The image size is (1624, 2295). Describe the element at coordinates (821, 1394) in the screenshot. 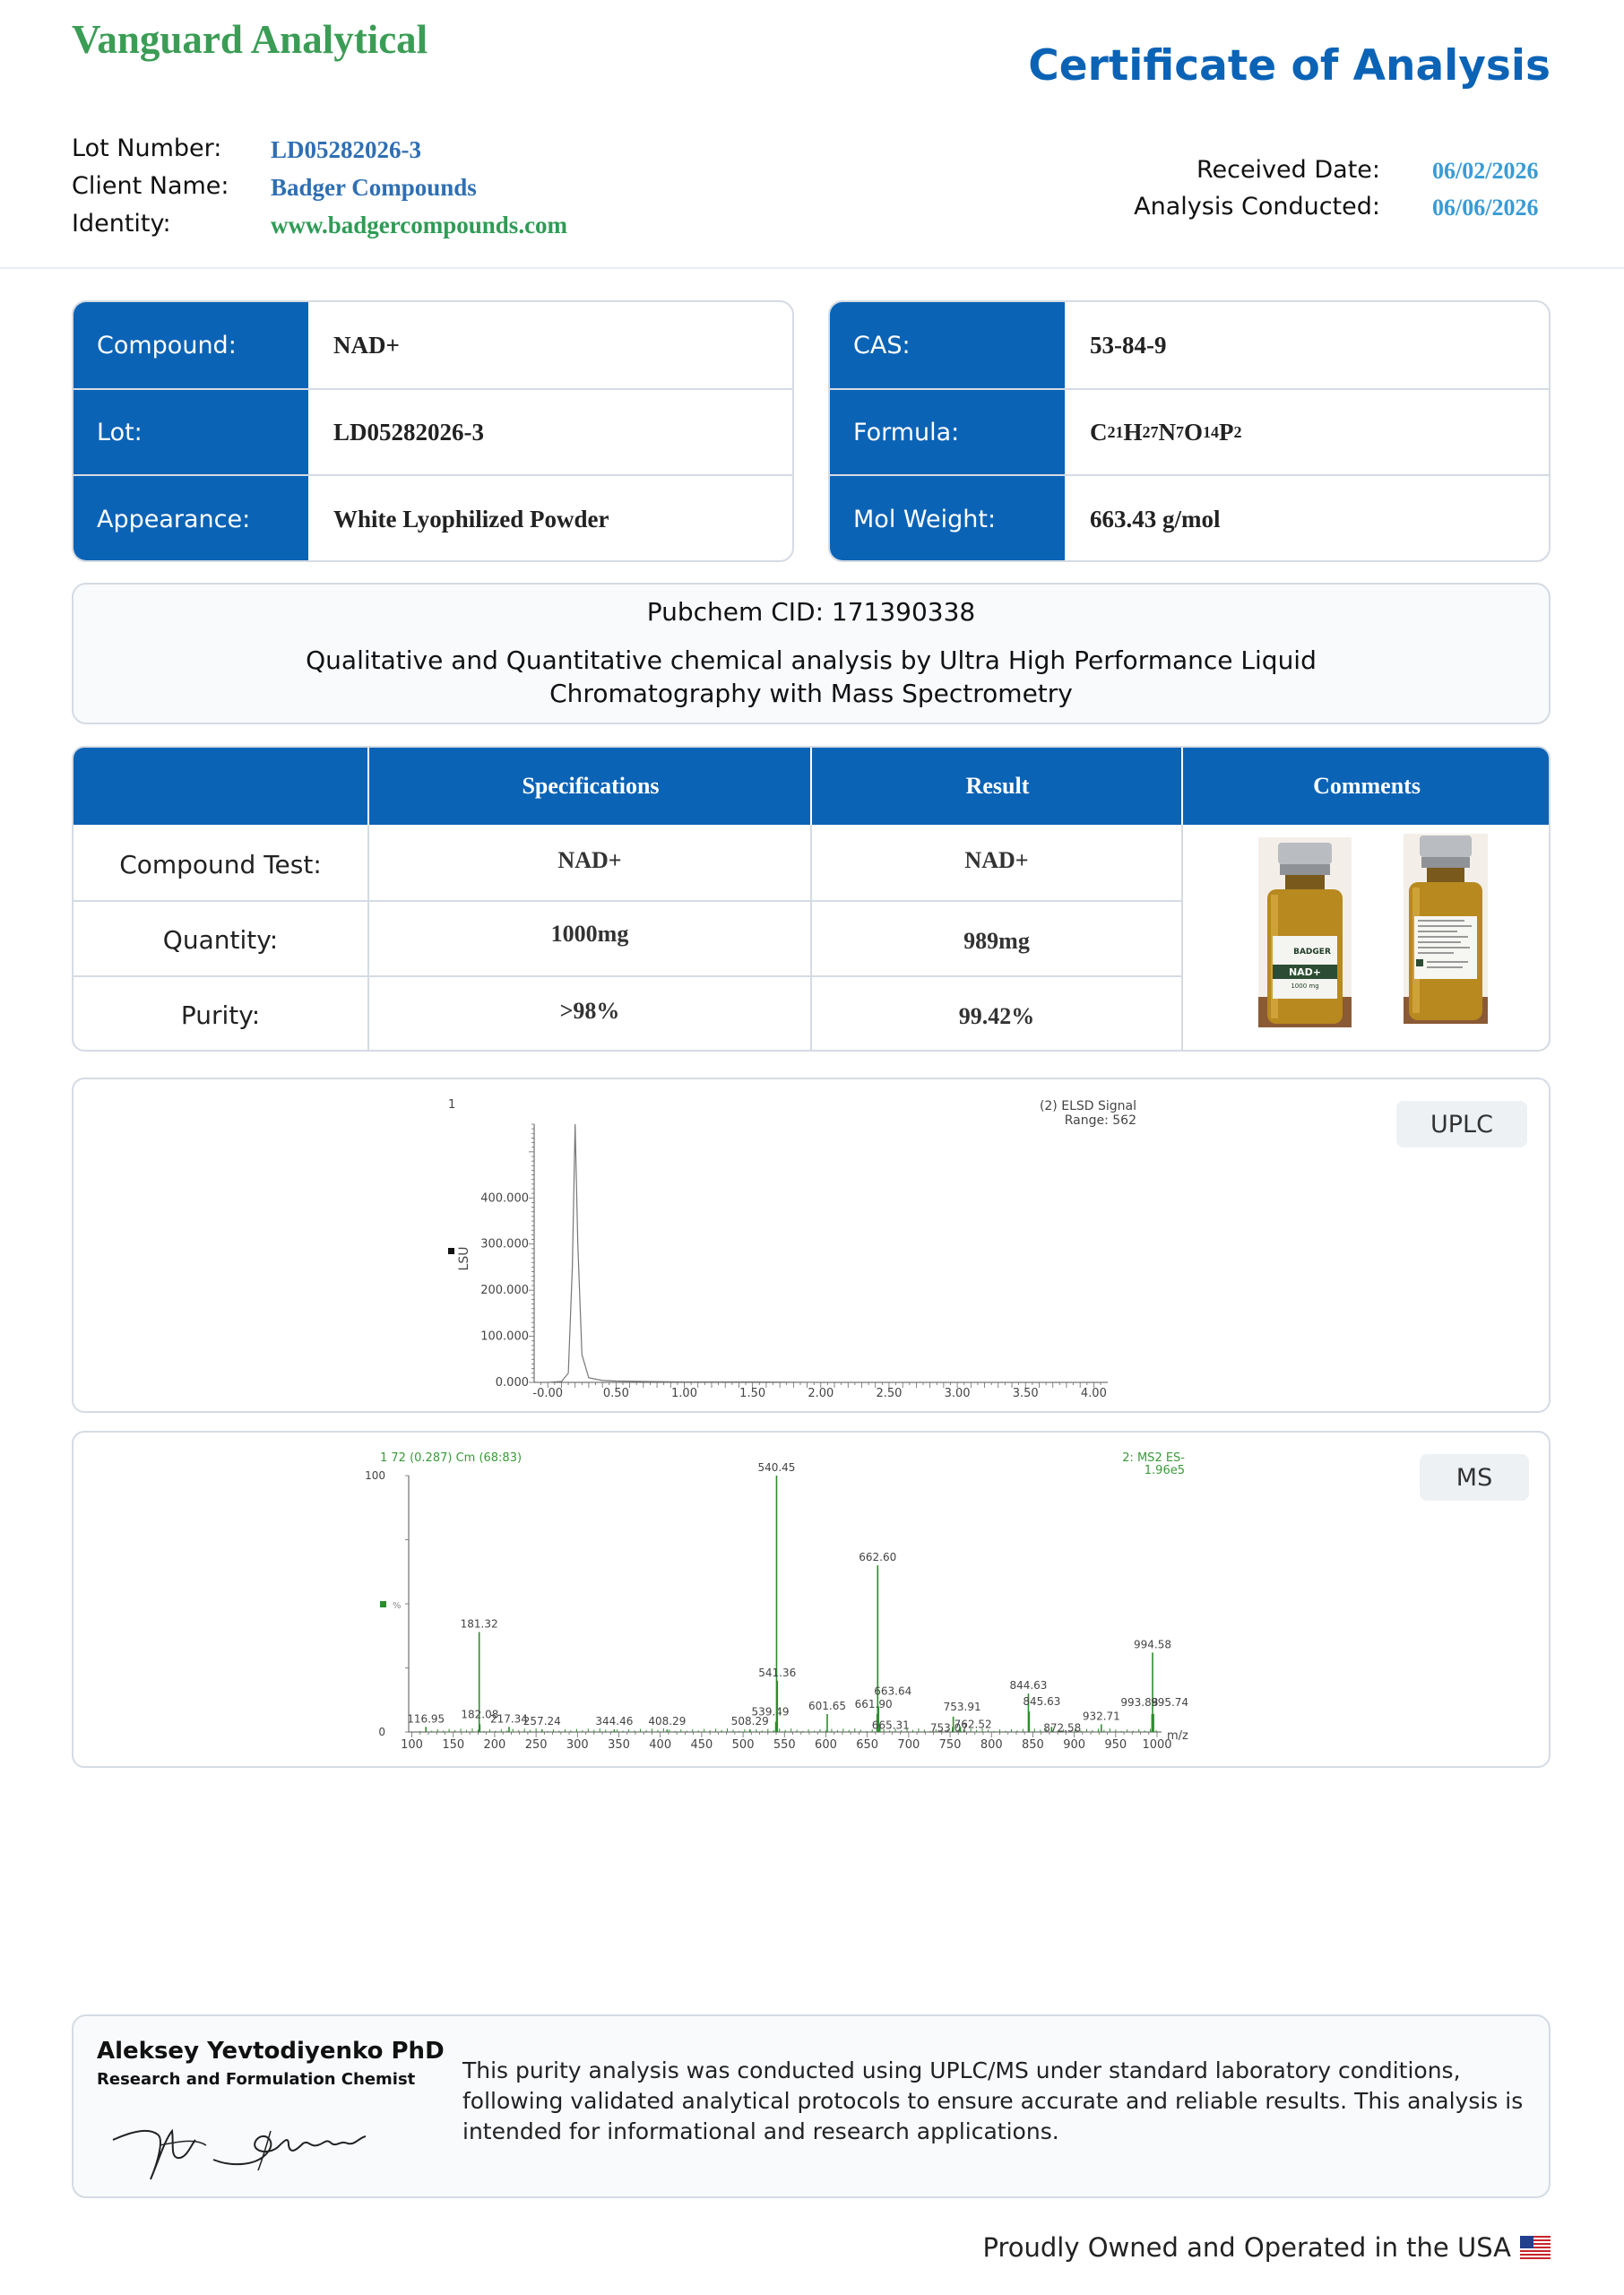

I see `uplc-x-tick-label: 2.00` at that location.